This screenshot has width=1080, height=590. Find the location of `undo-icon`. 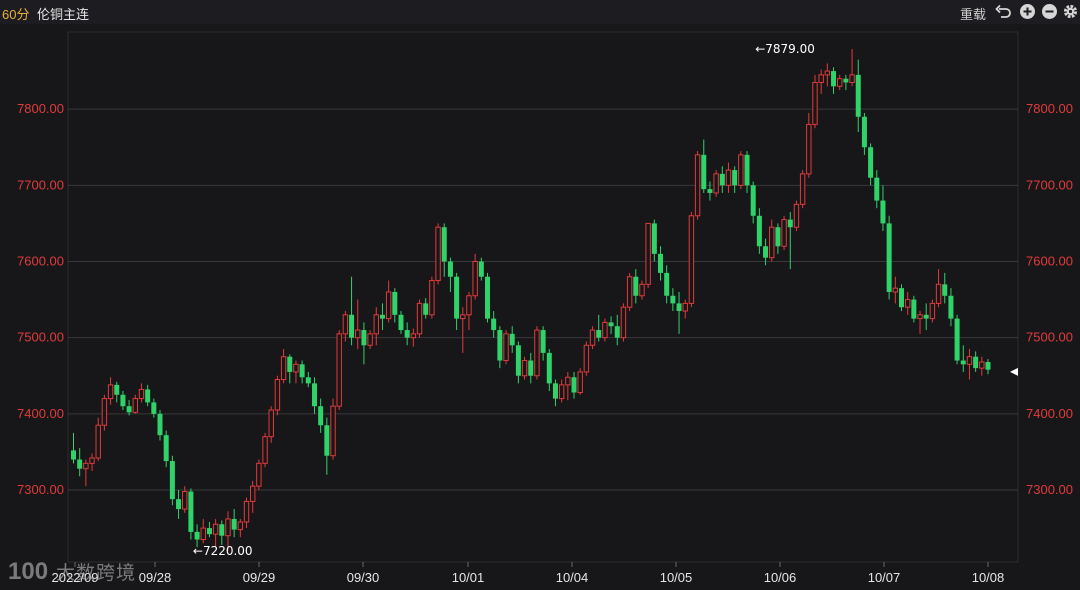

undo-icon is located at coordinates (1003, 11).